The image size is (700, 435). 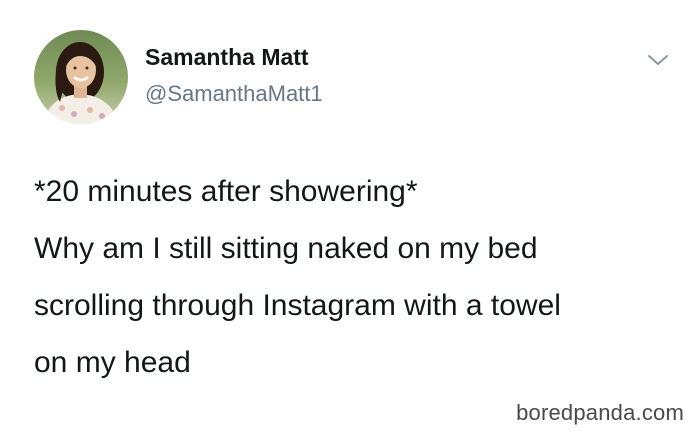 What do you see at coordinates (234, 94) in the screenshot?
I see `author-handle: @SamanthaMatt1` at bounding box center [234, 94].